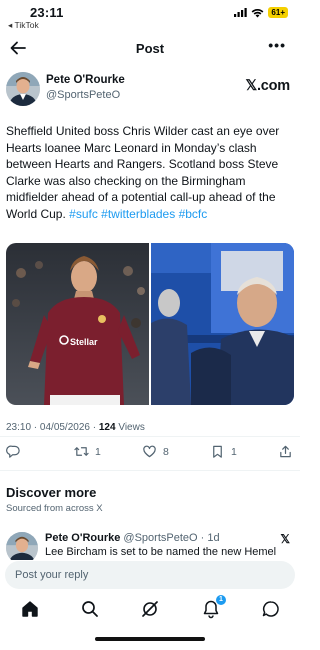 The height and width of the screenshot is (650, 320). I want to click on status-time: 23:11, so click(47, 12).